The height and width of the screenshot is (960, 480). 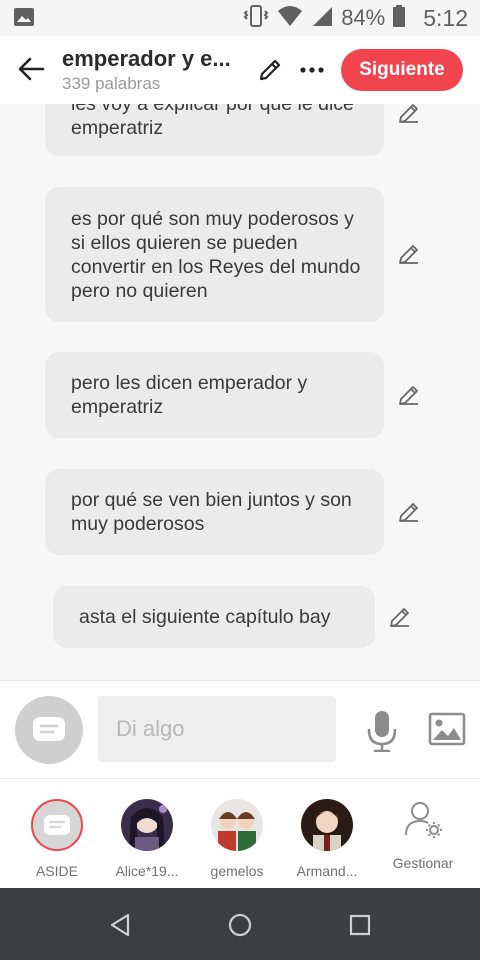 I want to click on vibrate-icon, so click(x=256, y=18).